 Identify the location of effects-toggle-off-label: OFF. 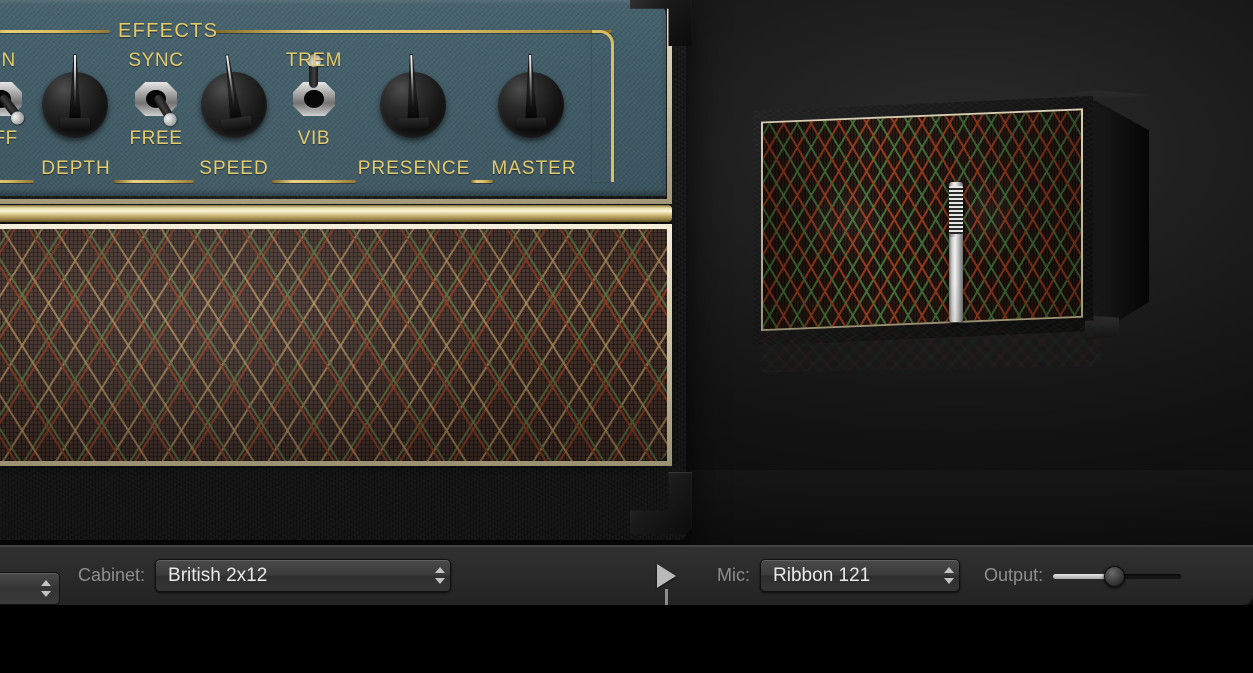
(9, 138).